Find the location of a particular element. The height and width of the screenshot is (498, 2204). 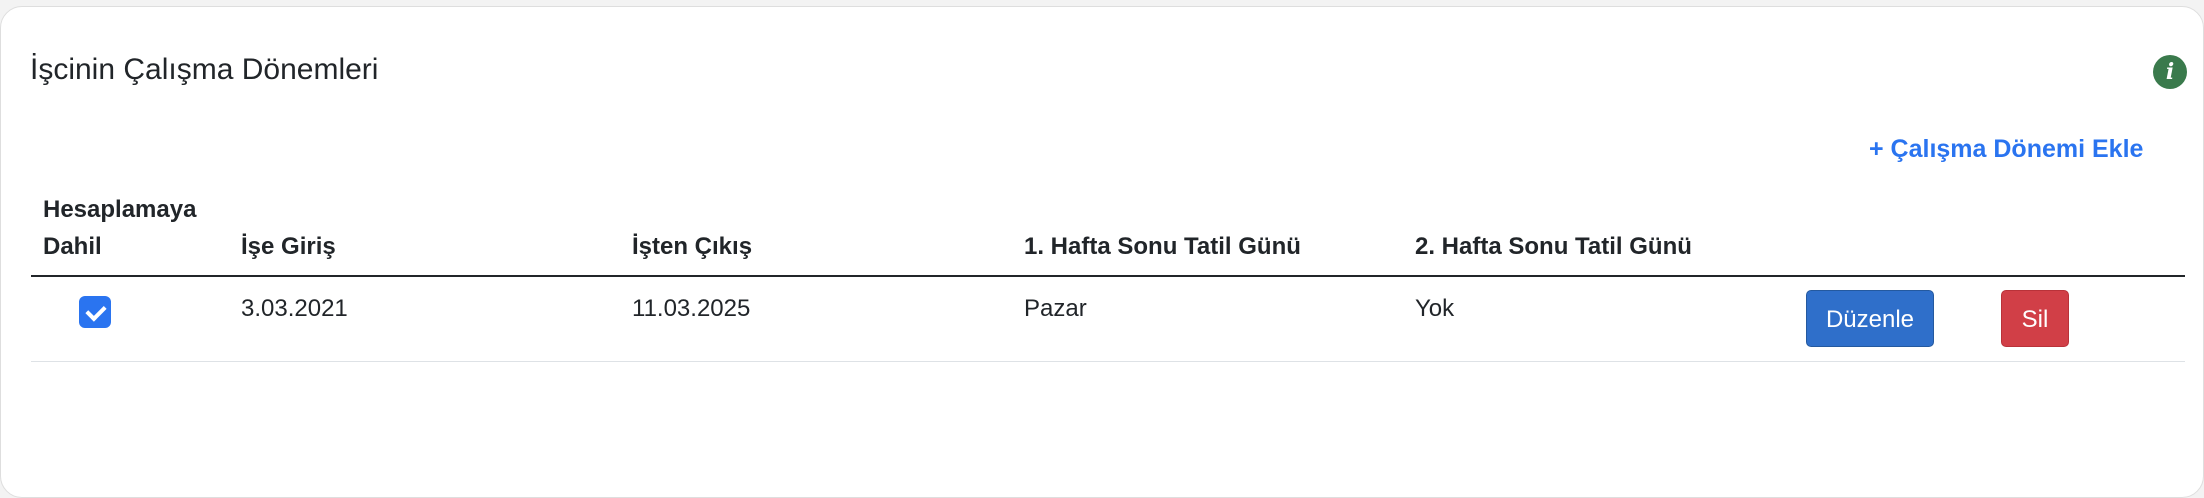

add-work-period-link: + Çalışma Dönemi Ekle is located at coordinates (2006, 149).